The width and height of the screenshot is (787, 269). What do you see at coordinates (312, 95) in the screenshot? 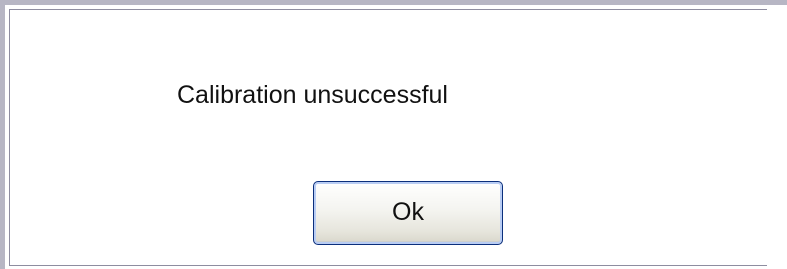
I see `dialog-message: Calibration unsuccessful` at bounding box center [312, 95].